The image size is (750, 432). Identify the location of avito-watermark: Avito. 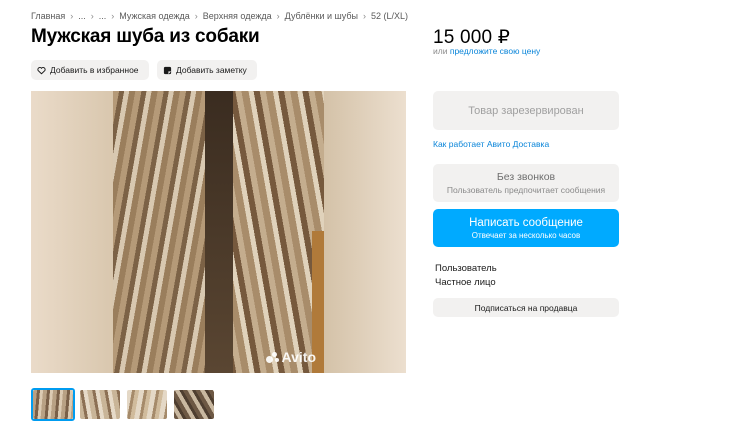
(290, 357).